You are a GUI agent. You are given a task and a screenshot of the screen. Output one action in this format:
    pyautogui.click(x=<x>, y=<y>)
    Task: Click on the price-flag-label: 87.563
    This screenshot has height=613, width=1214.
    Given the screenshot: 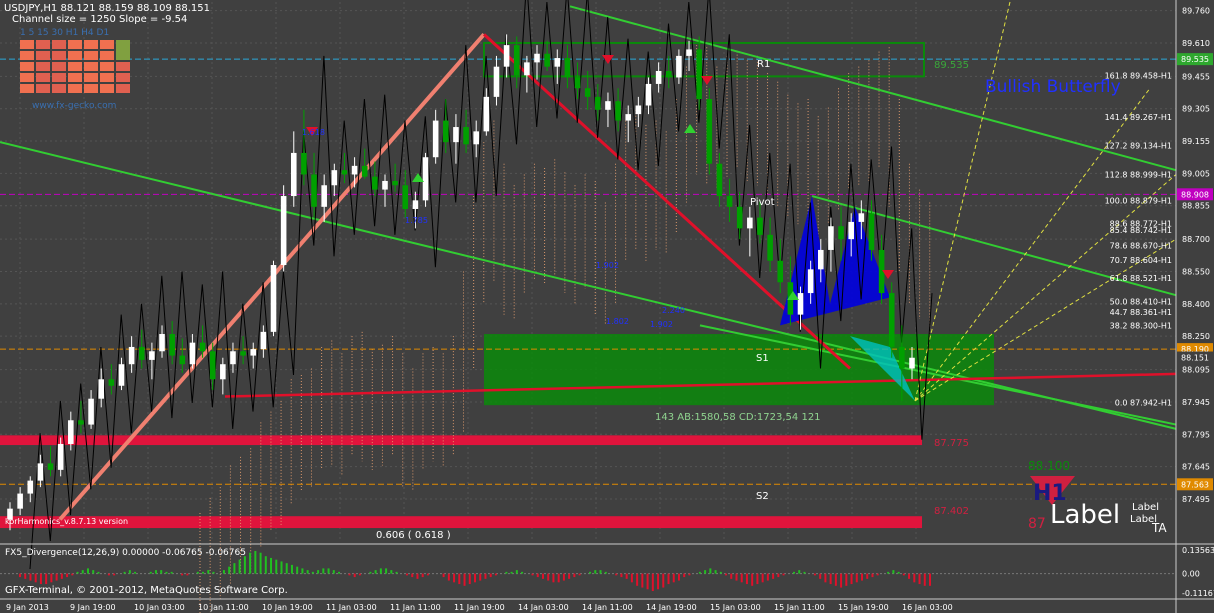 What is the action you would take?
    pyautogui.click(x=1195, y=484)
    